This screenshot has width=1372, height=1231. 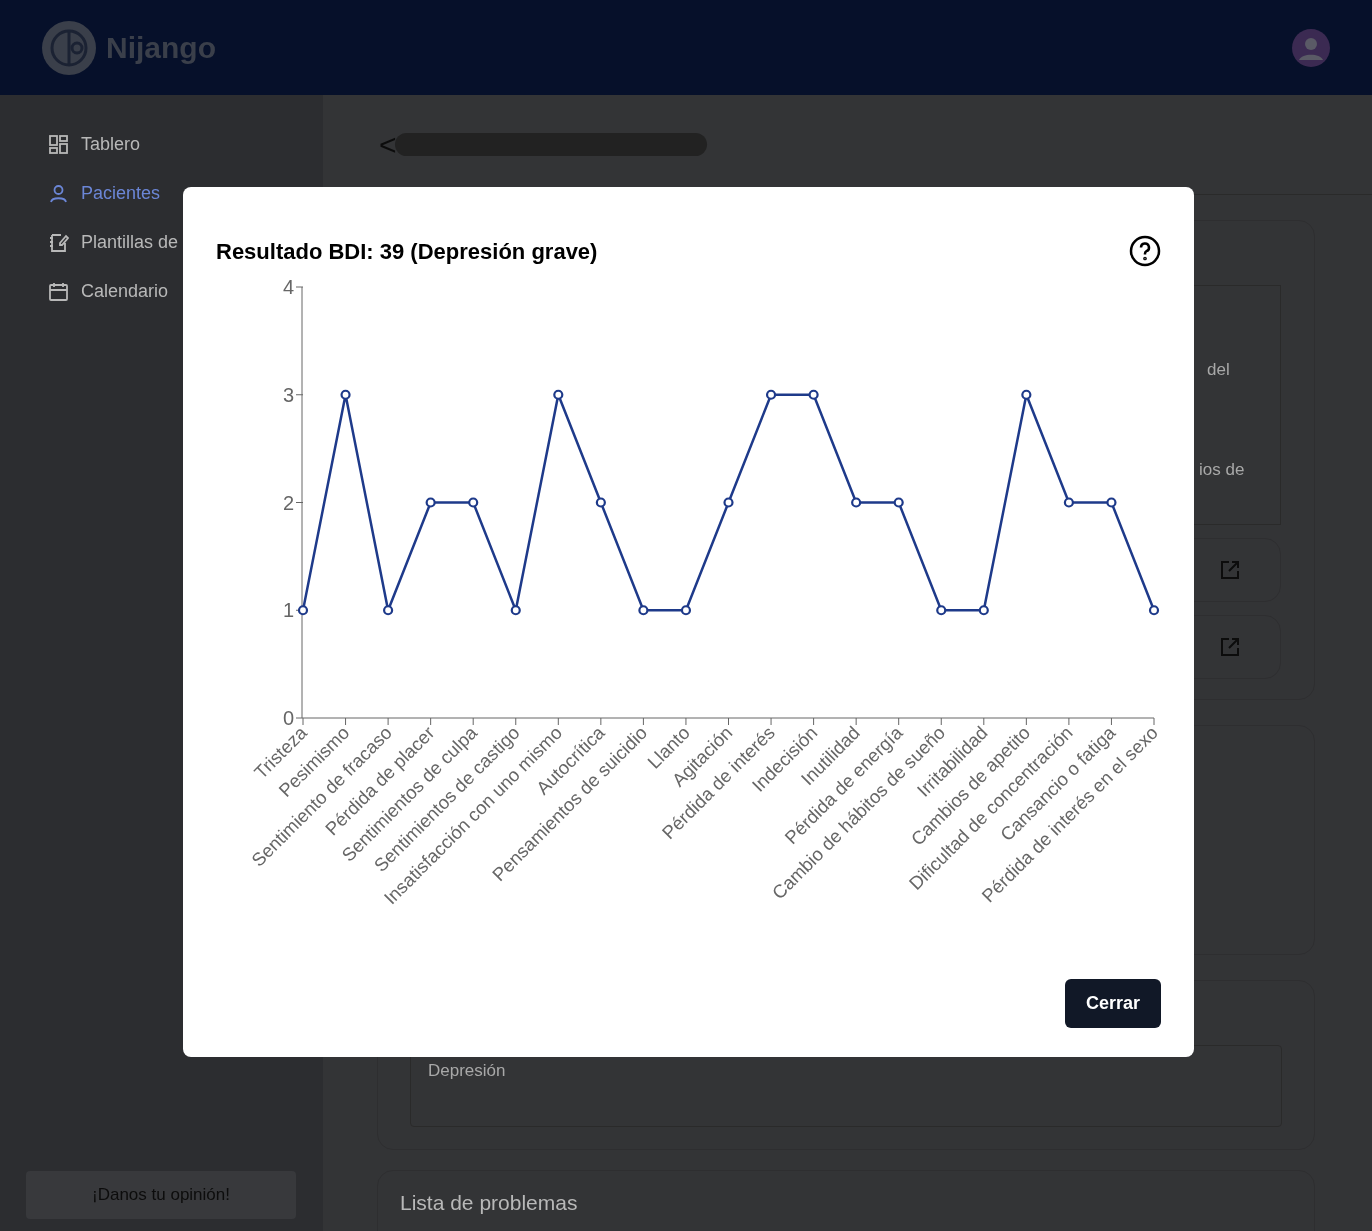 What do you see at coordinates (1145, 251) in the screenshot?
I see `help-icon` at bounding box center [1145, 251].